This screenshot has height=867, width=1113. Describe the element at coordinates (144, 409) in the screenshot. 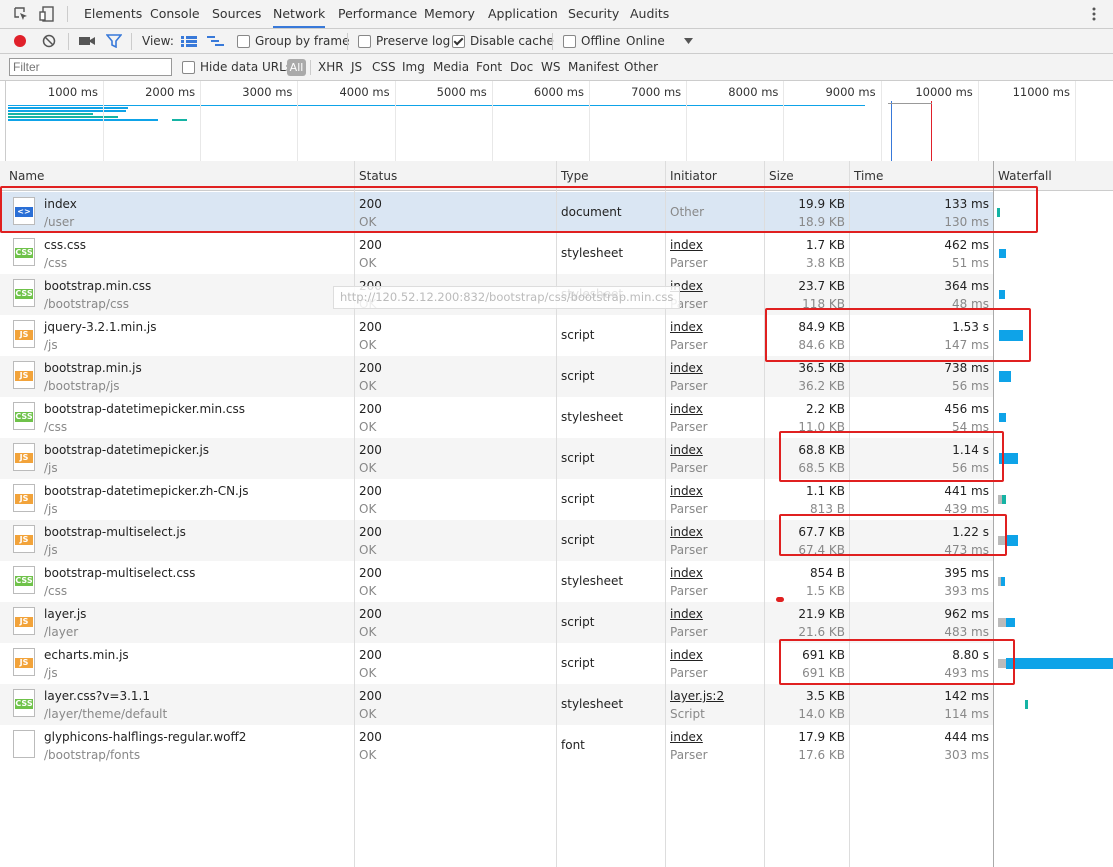

I see `request-name: bootstrap-datetimepicker.min.css` at that location.